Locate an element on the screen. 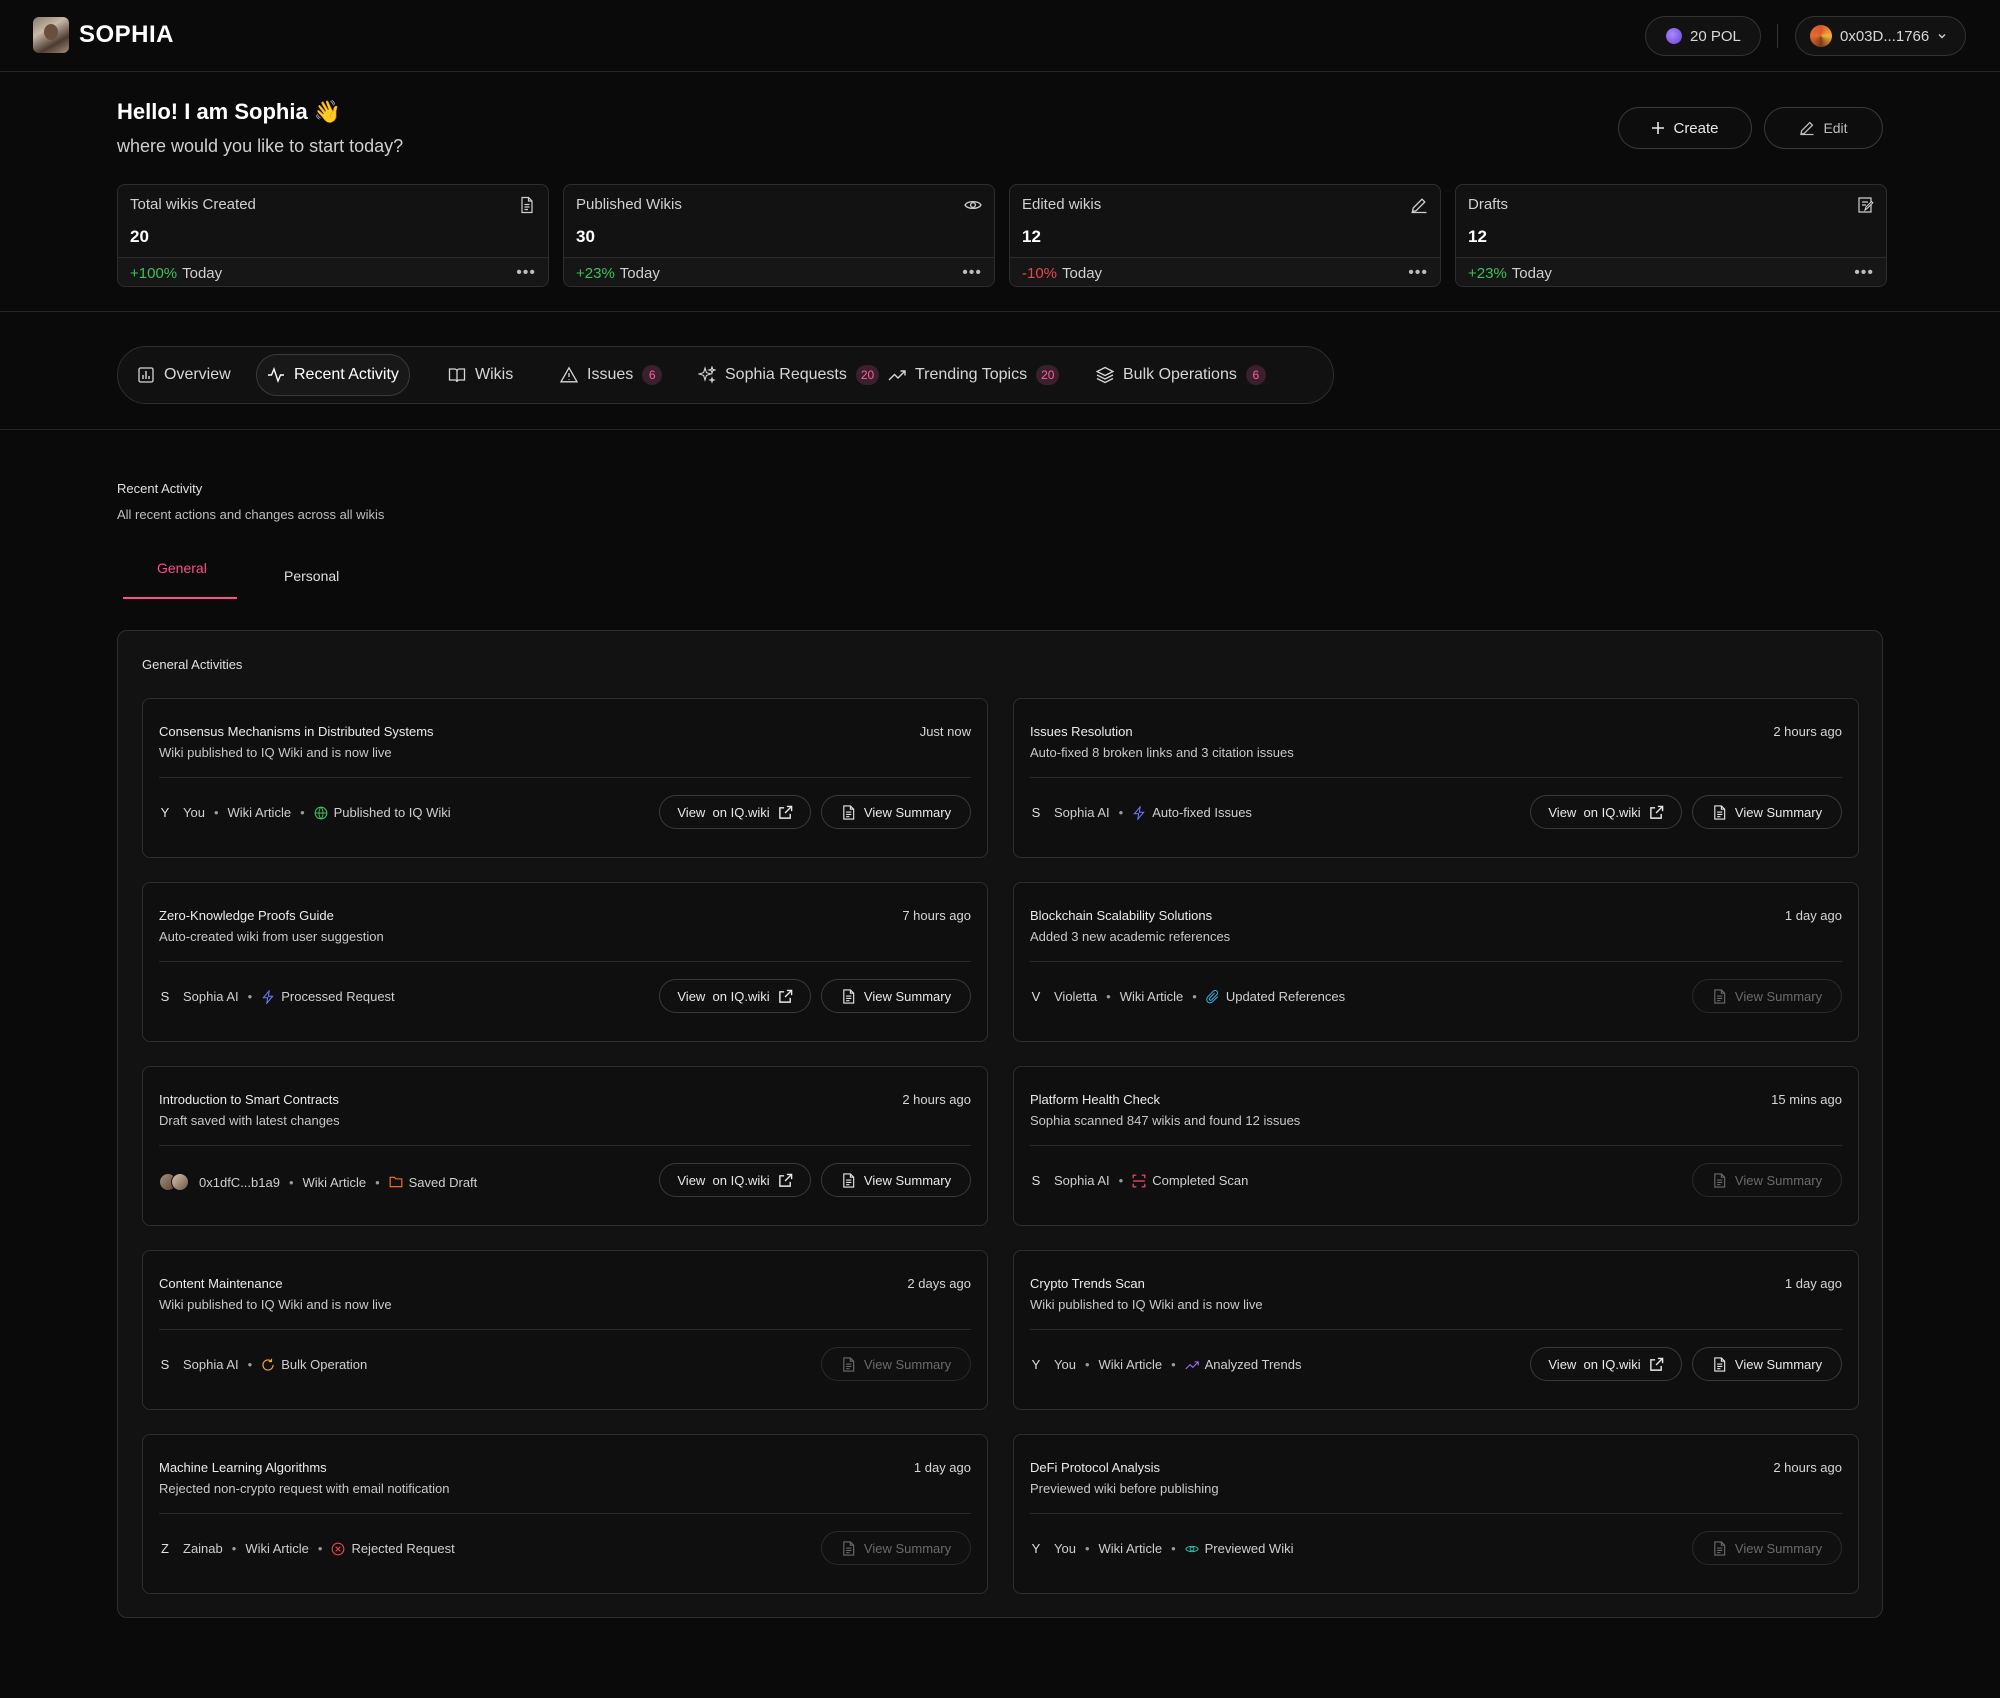 This screenshot has width=2000, height=1698. activity-time: 15 mins ago is located at coordinates (1806, 1099).